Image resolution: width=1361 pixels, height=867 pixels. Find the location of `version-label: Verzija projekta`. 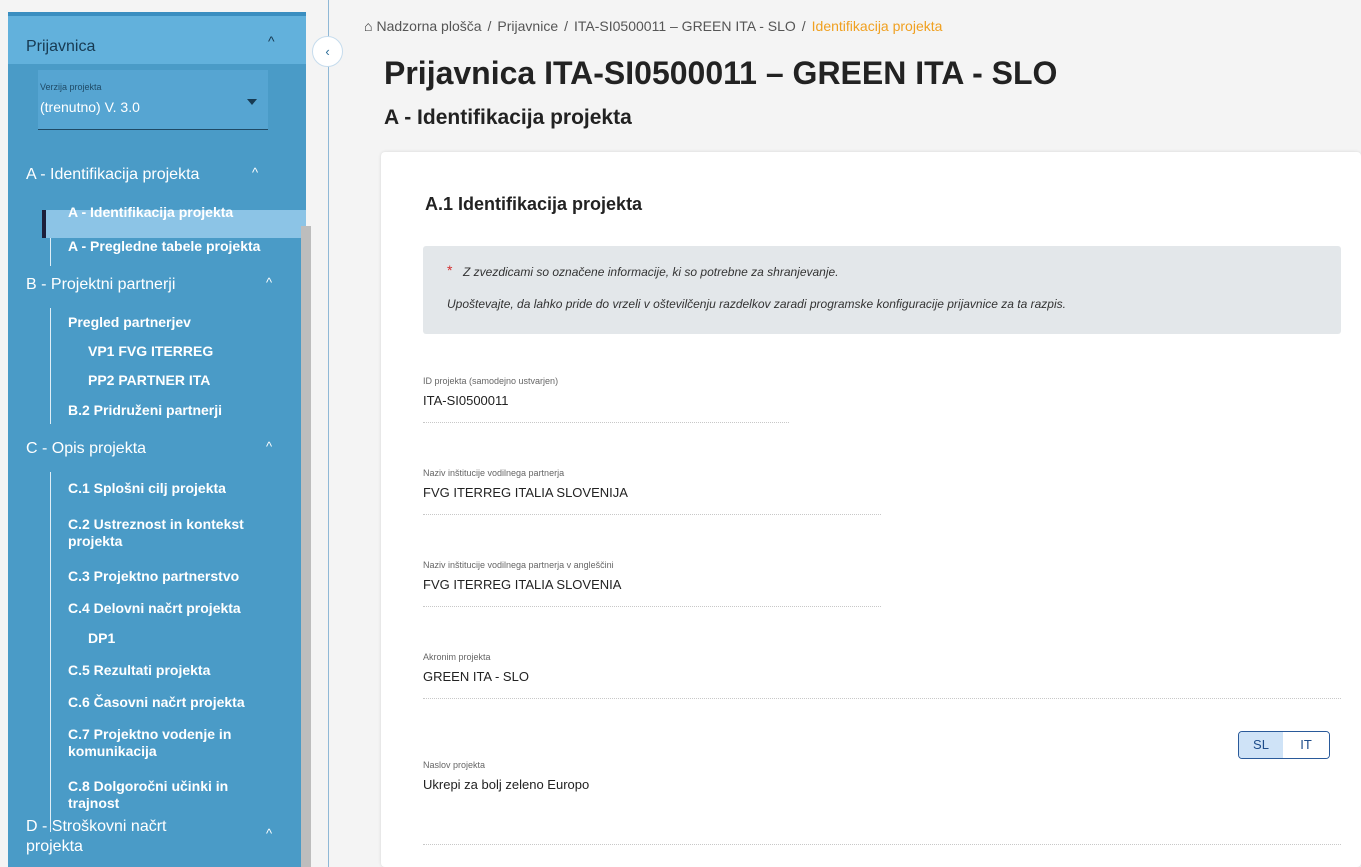

version-label: Verzija projekta is located at coordinates (71, 87).